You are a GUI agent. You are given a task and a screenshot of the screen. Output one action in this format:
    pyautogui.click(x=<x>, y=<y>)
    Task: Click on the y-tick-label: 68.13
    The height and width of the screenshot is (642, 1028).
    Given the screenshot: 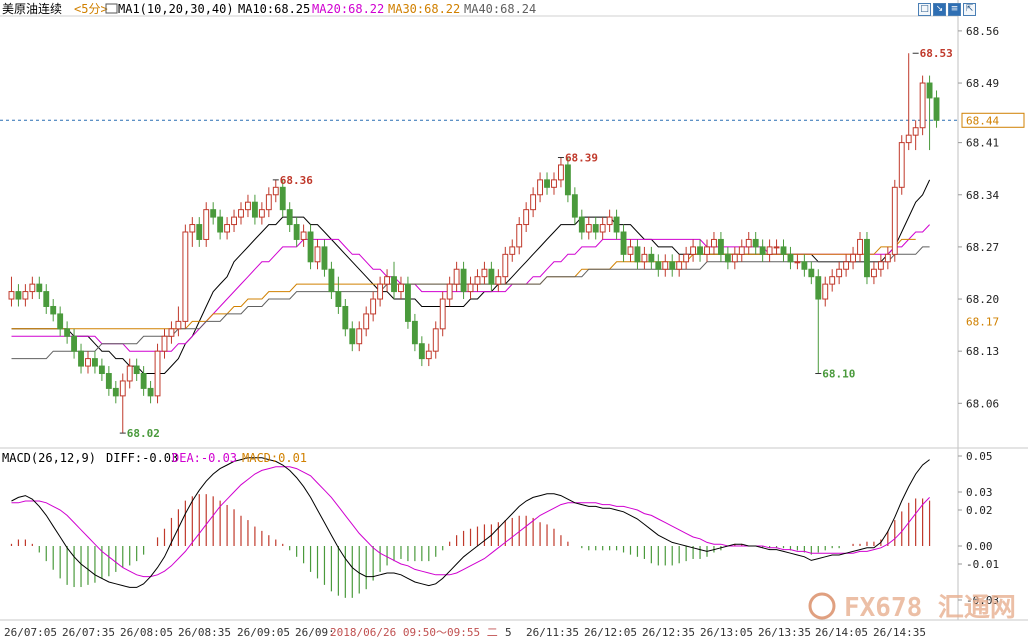 What is the action you would take?
    pyautogui.click(x=982, y=351)
    